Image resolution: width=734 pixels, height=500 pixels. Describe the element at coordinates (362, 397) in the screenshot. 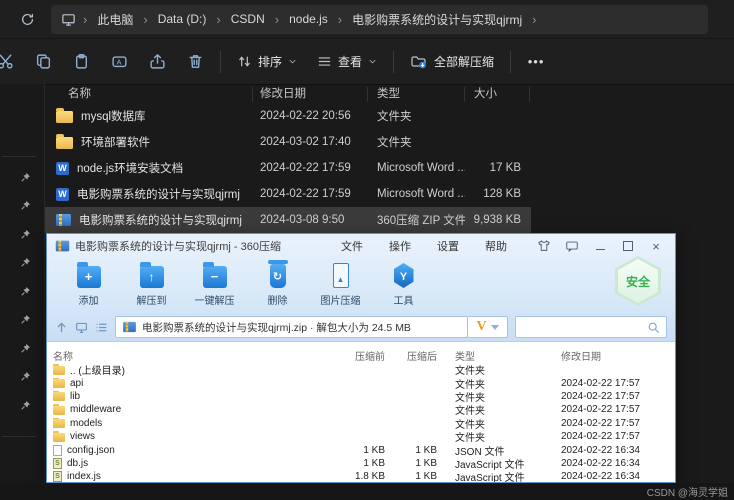

I see `zip-entry-row: lib 文件夹 2024-02-22 17:57` at that location.